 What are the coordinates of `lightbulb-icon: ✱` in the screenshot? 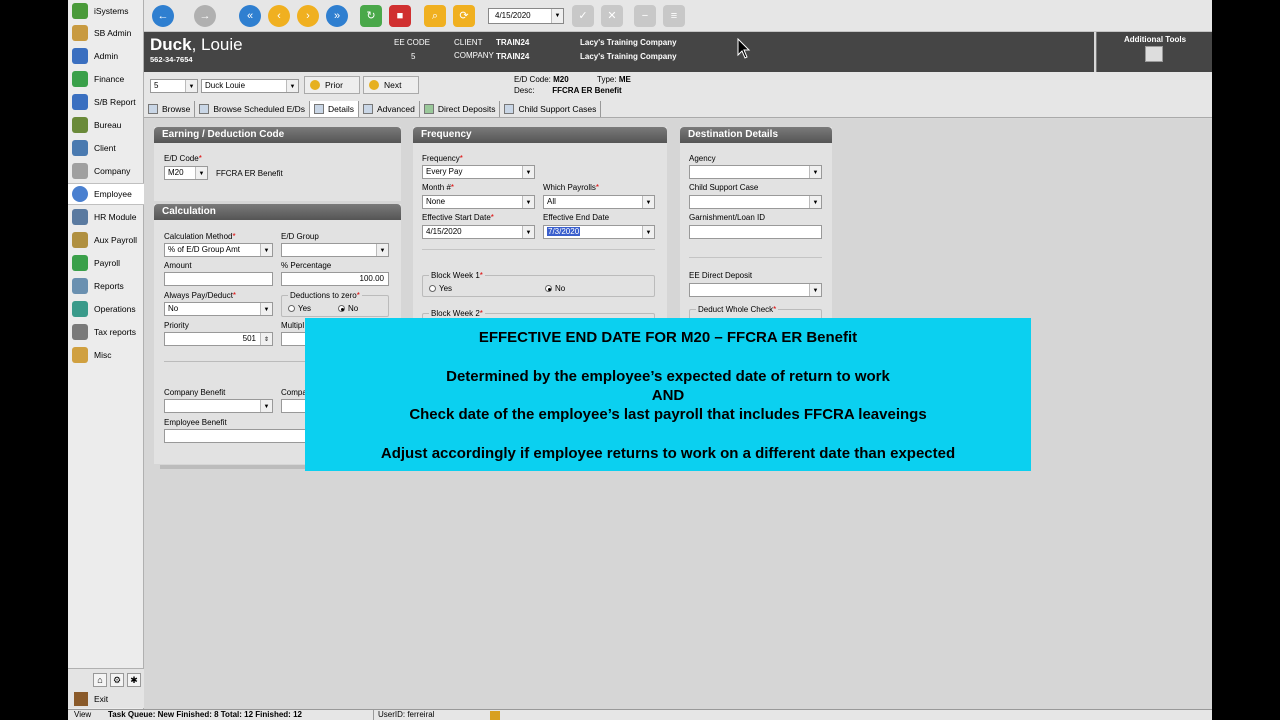 It's located at (134, 680).